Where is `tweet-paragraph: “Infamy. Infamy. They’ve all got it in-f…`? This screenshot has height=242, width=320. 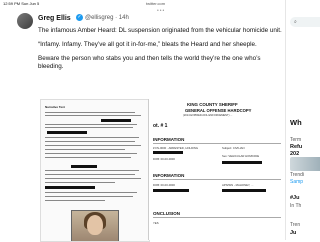
tweet-paragraph: “Infamy. Infamy. They’ve all got it in-f… is located at coordinates (147, 44).